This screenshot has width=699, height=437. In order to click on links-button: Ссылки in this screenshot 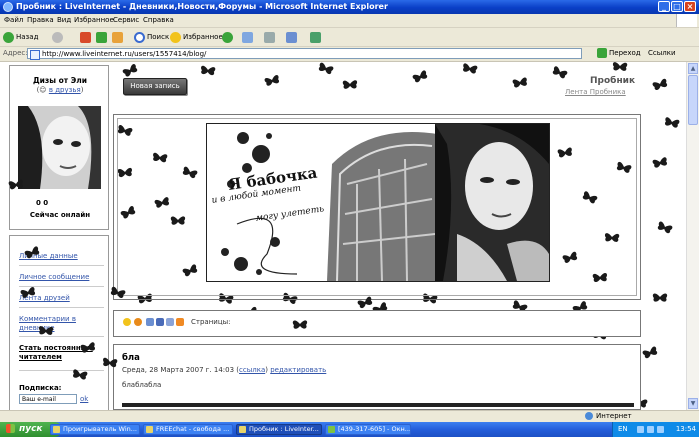, I will do `click(662, 53)`.